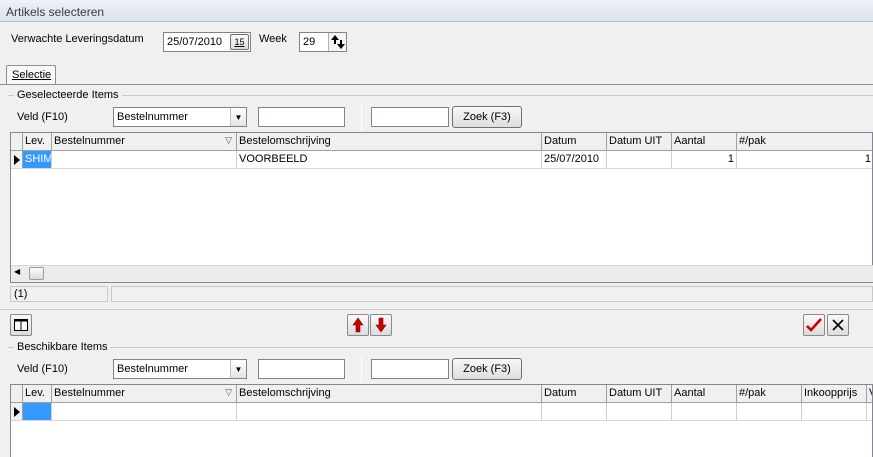 The image size is (873, 457). I want to click on tab-selectie: Selectie, so click(31, 75).